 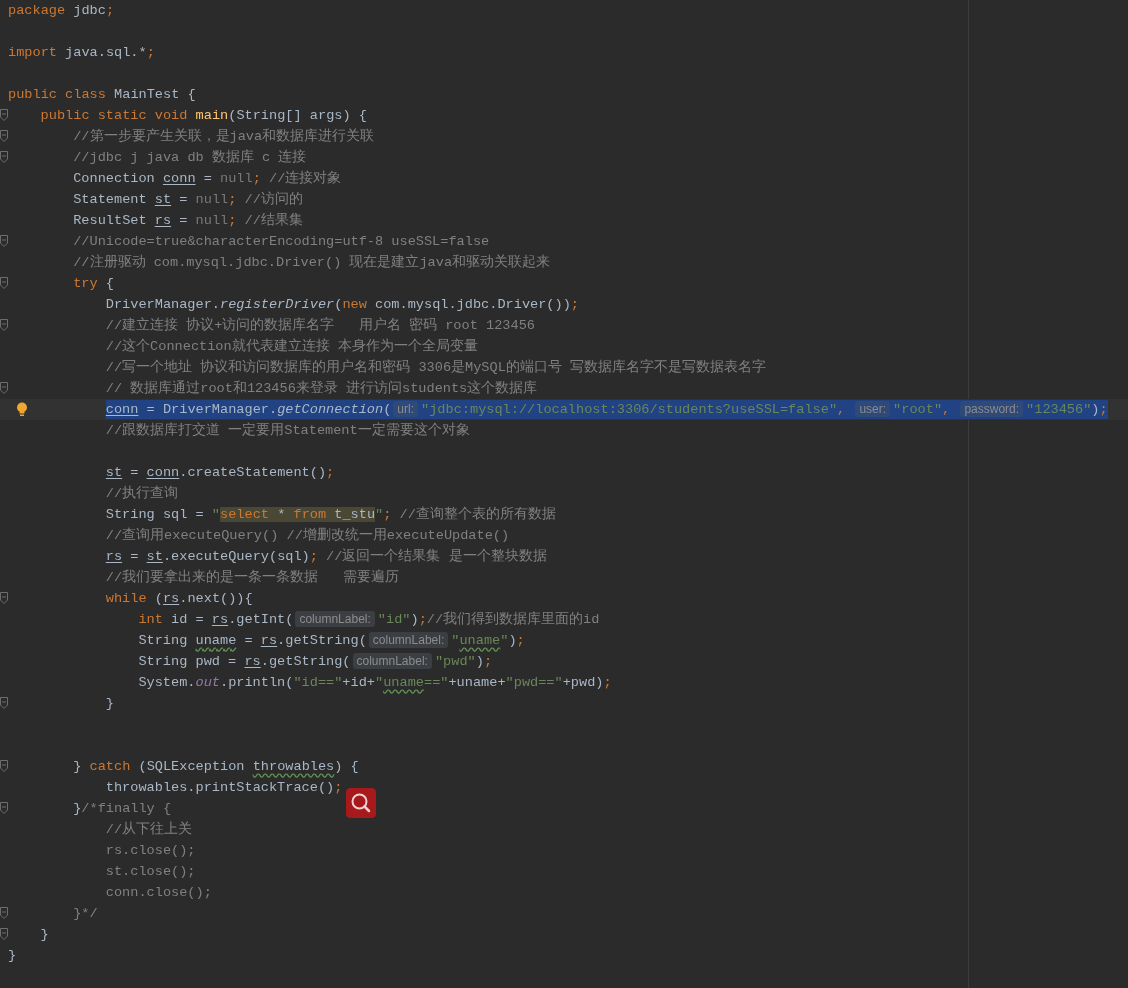 What do you see at coordinates (361, 803) in the screenshot?
I see `search-icon` at bounding box center [361, 803].